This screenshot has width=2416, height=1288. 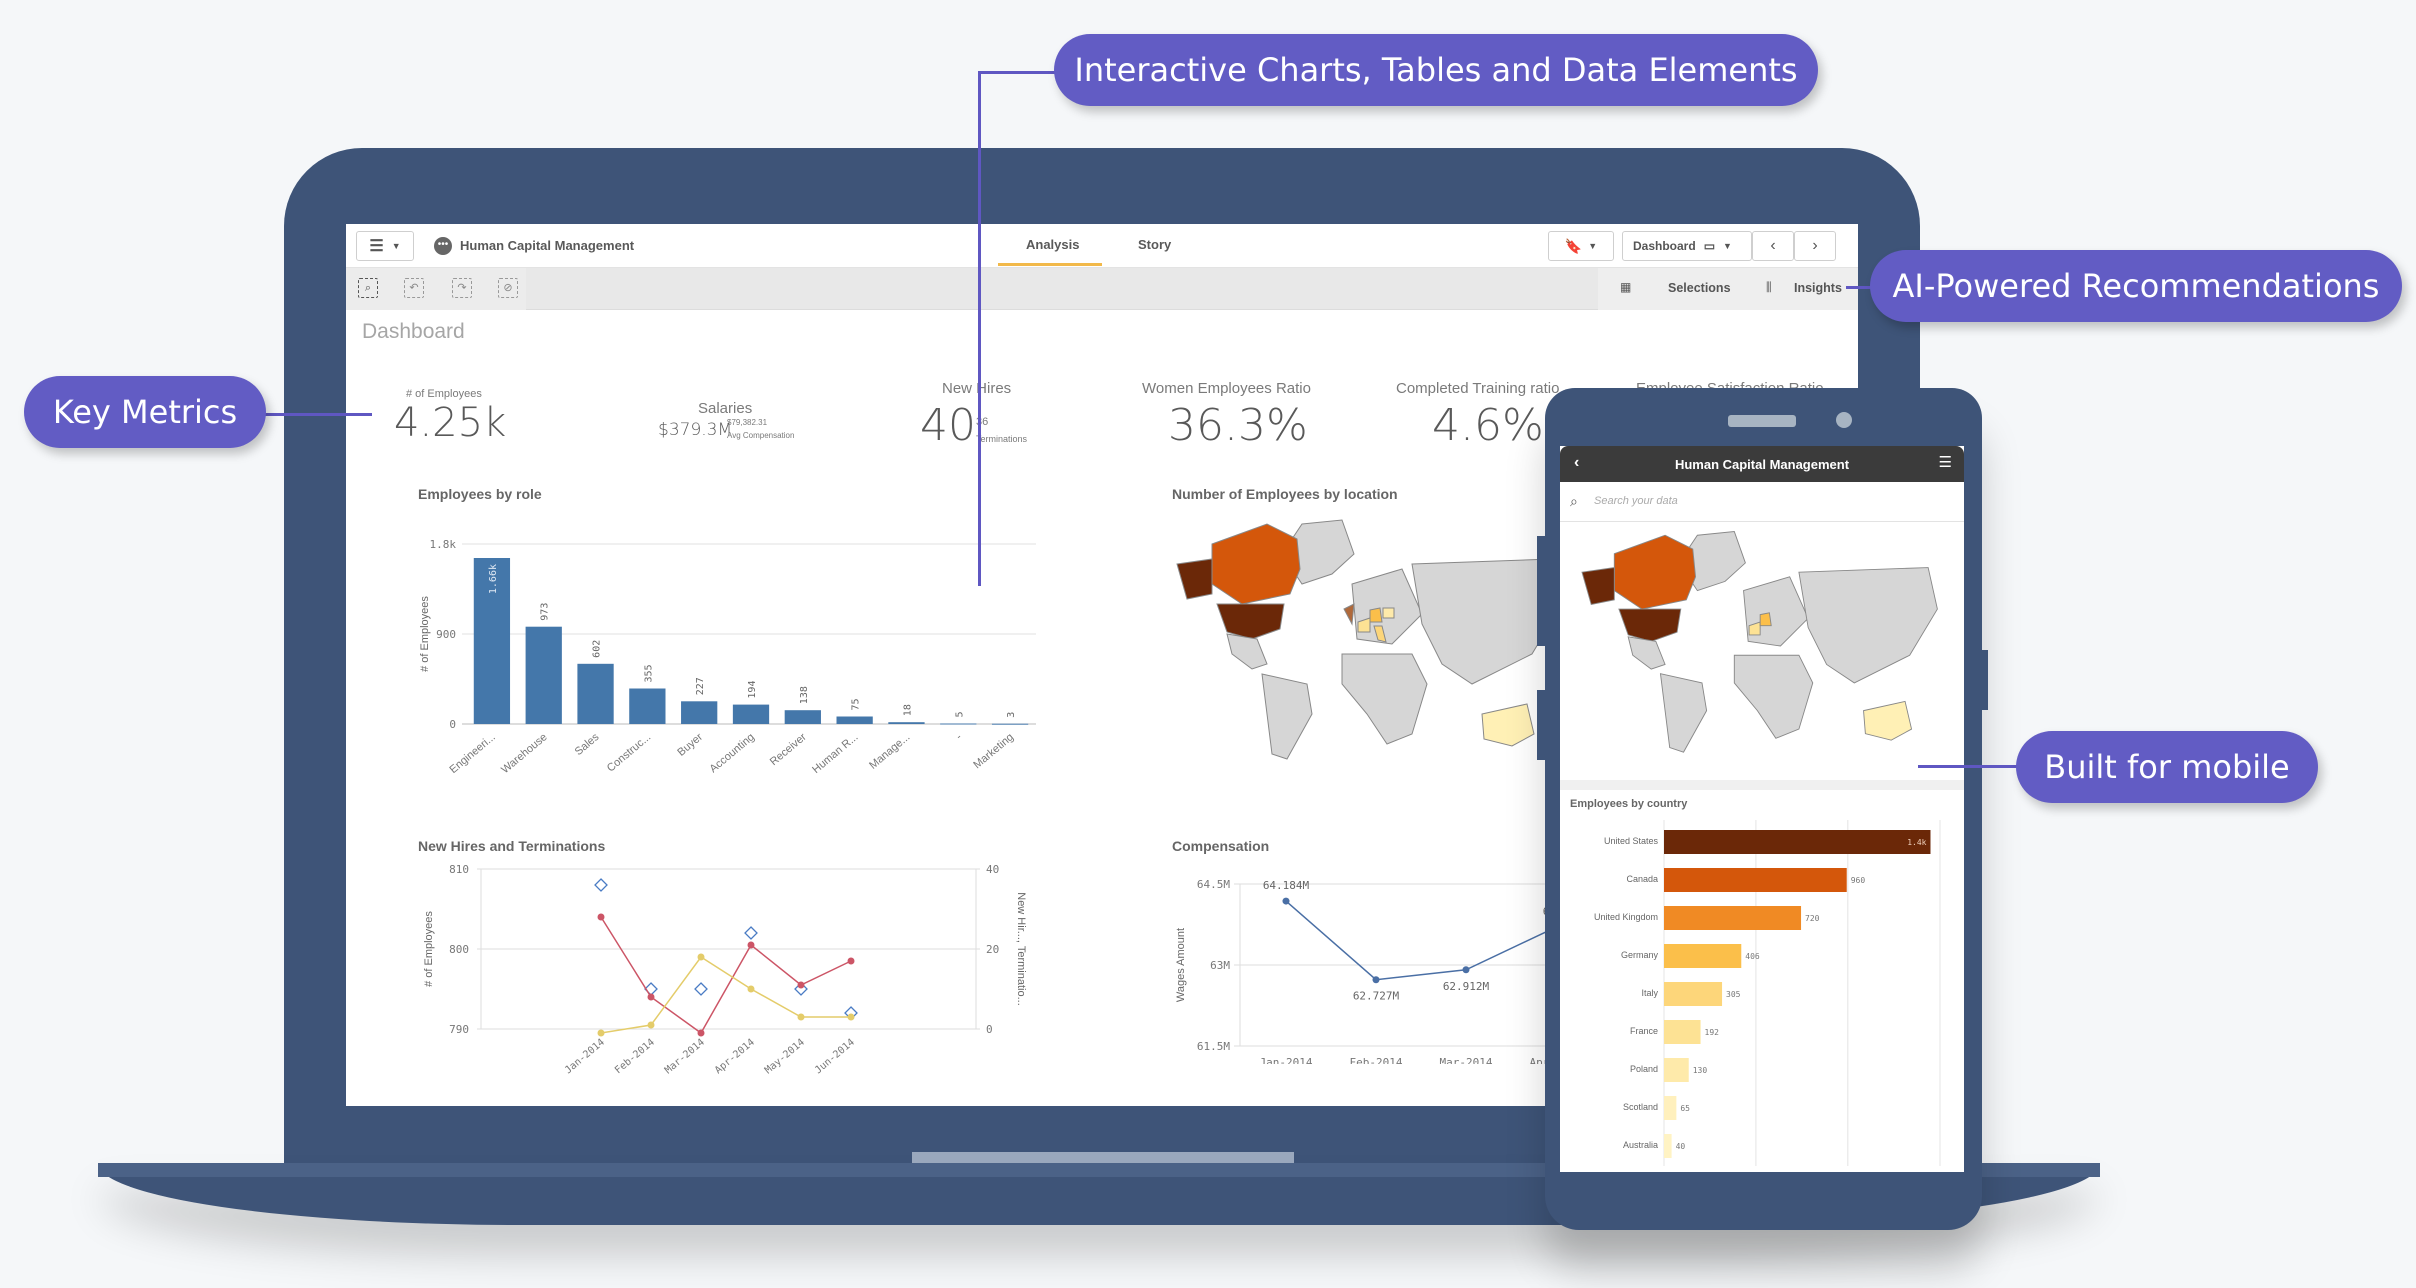 What do you see at coordinates (368, 288) in the screenshot?
I see `smart-search-icon: ⌕` at bounding box center [368, 288].